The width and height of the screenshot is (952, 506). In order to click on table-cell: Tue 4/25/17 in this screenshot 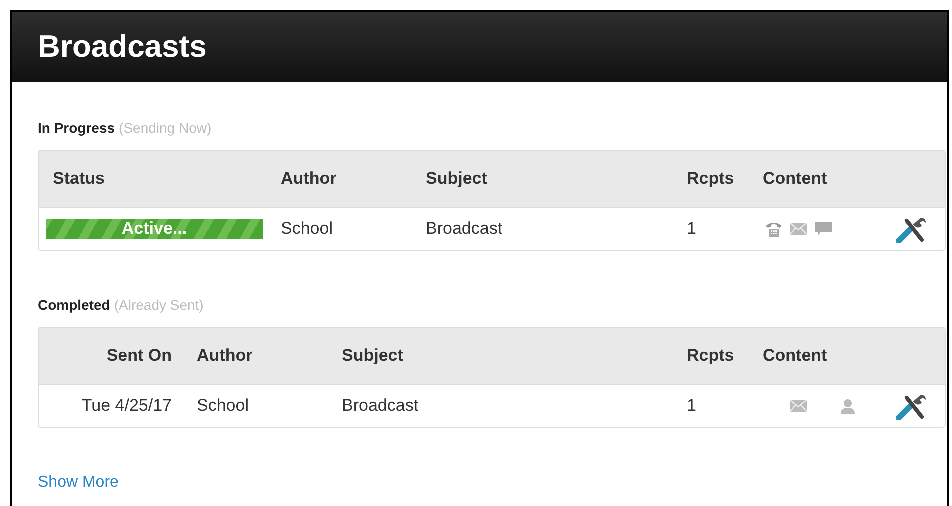, I will do `click(127, 405)`.